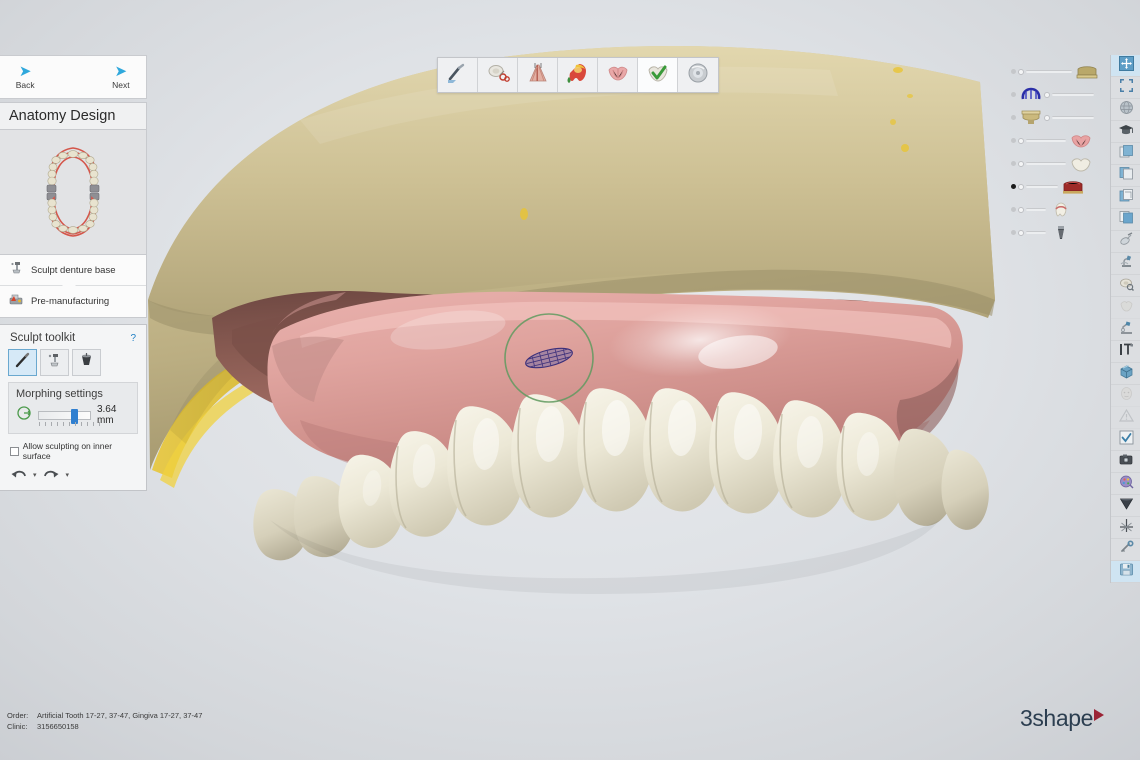 The image size is (1140, 760). I want to click on redo-dropdown-caret: ▾, so click(68, 475).